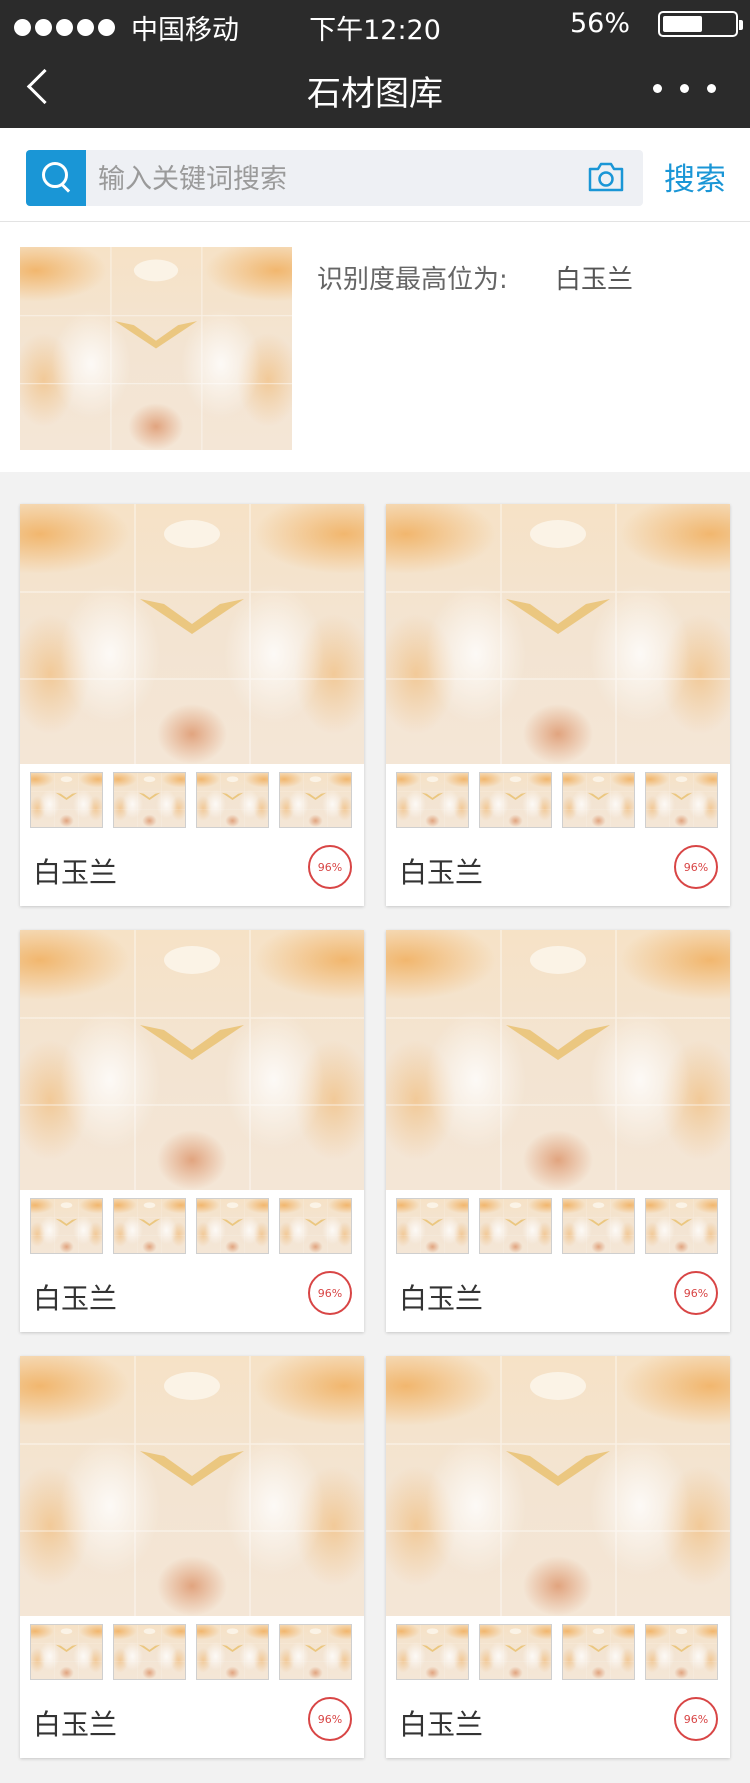 The image size is (750, 1783). What do you see at coordinates (684, 88) in the screenshot?
I see `more-icon` at bounding box center [684, 88].